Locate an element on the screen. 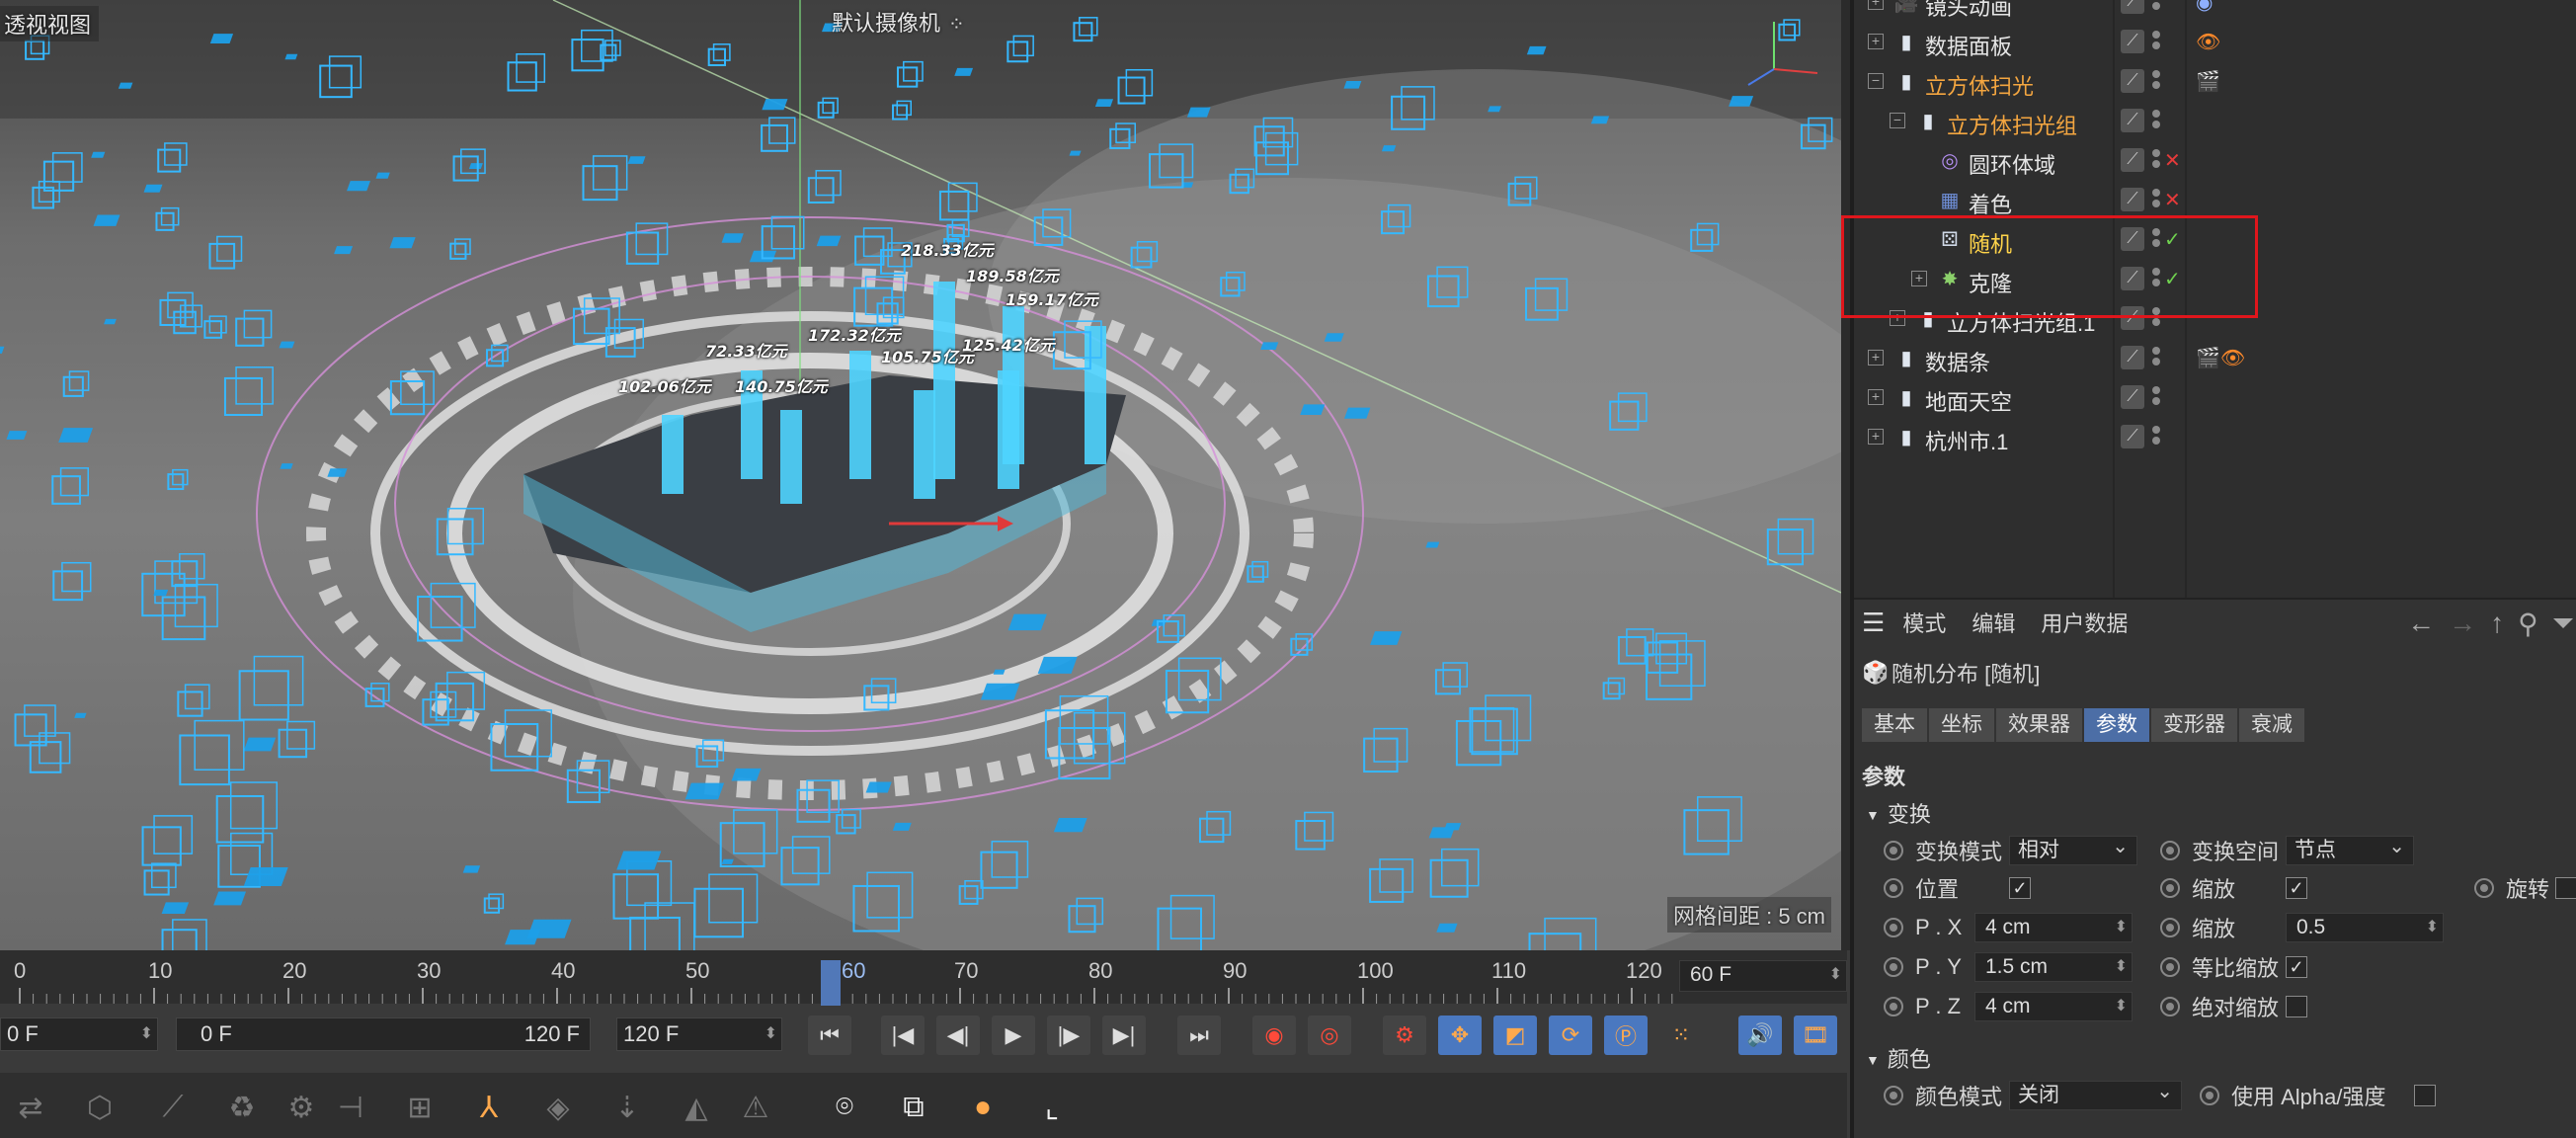 This screenshot has height=1138, width=2576. section-transform: 变换 is located at coordinates (1898, 813).